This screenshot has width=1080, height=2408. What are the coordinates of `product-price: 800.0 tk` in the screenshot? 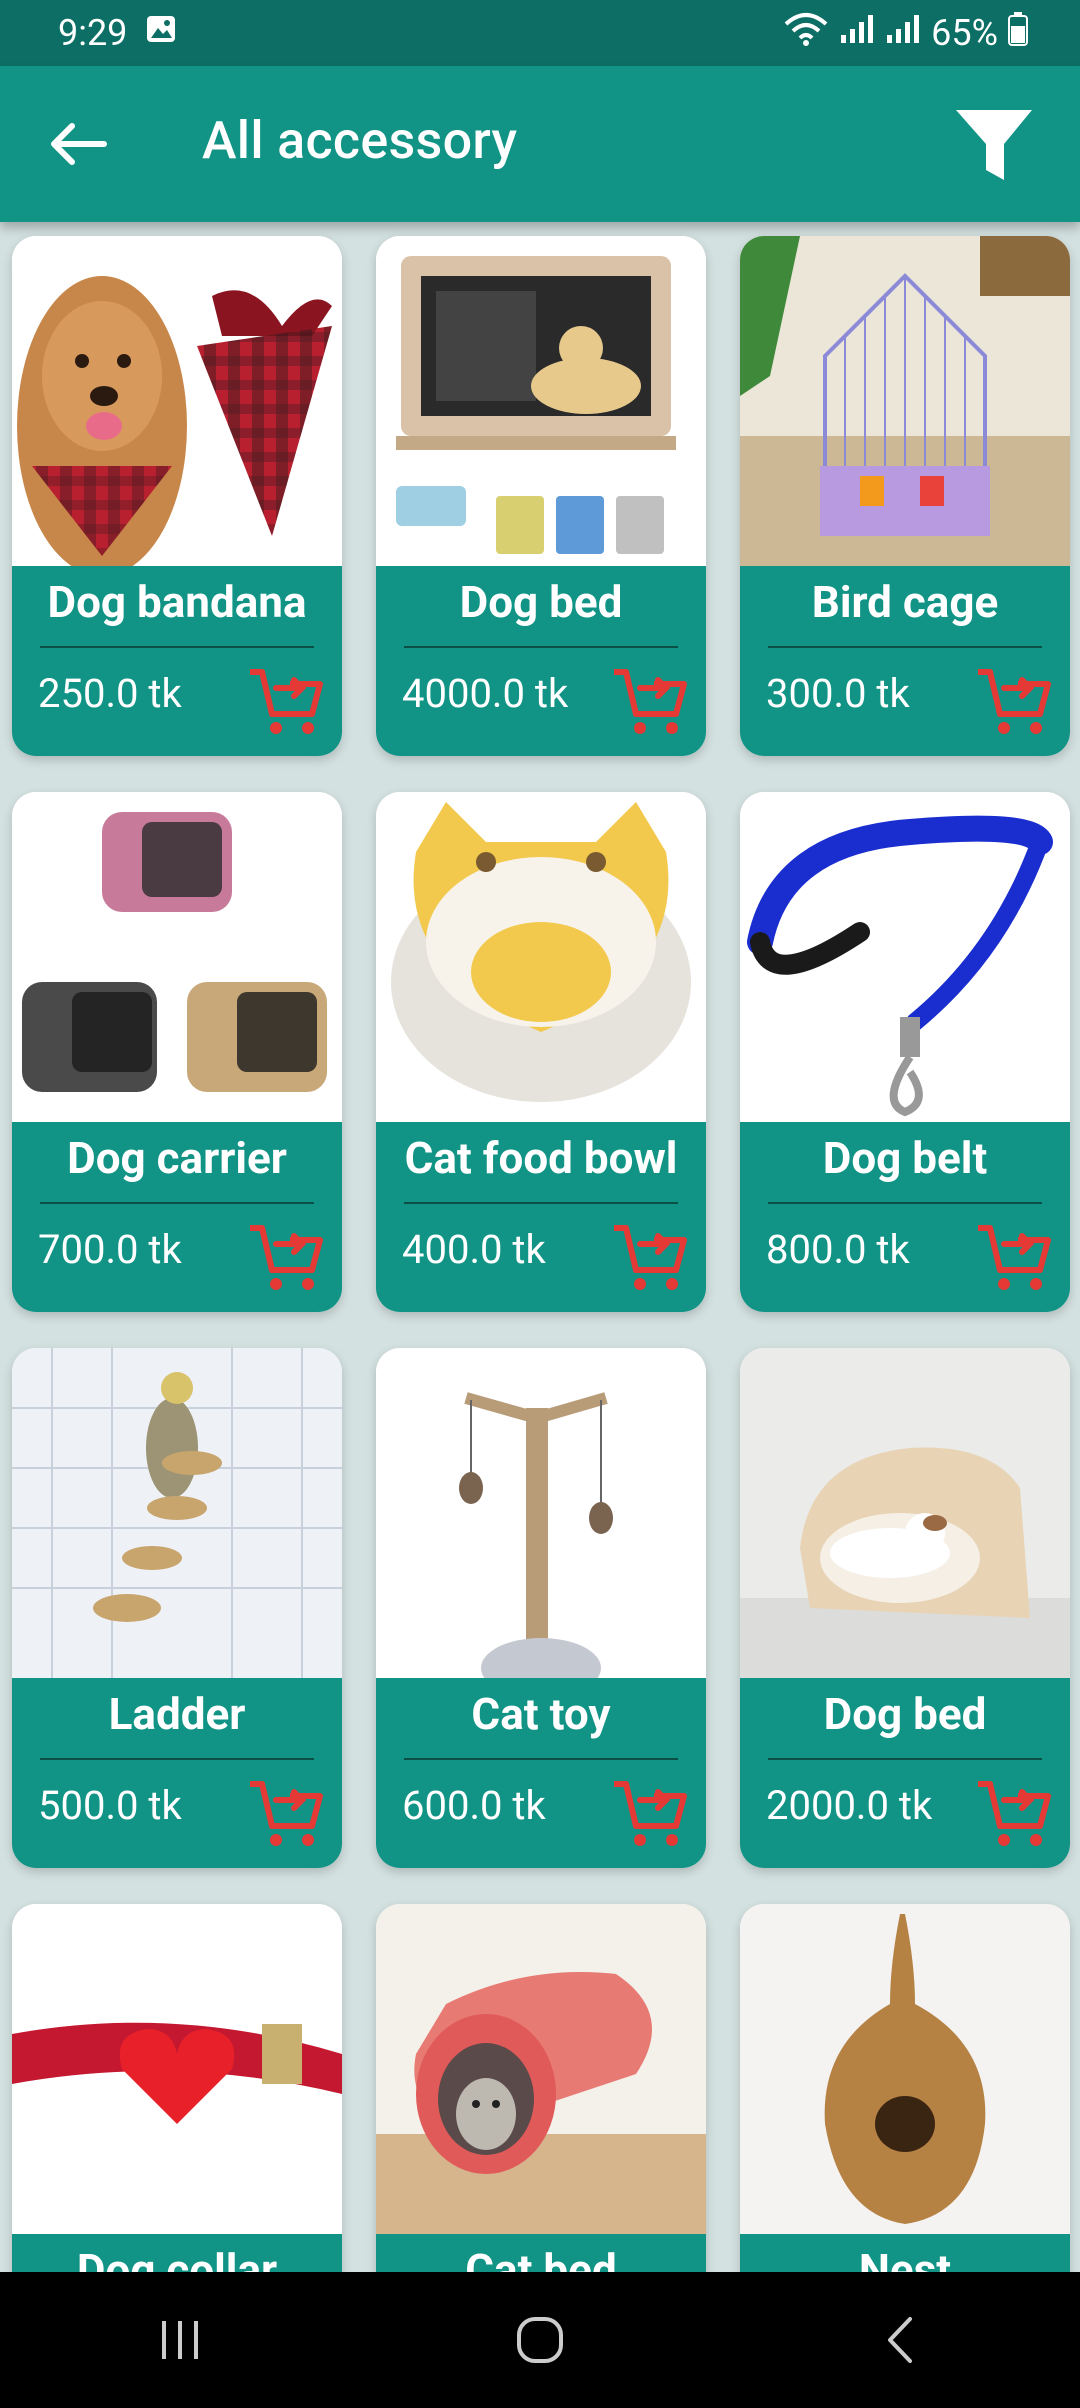 It's located at (838, 1249).